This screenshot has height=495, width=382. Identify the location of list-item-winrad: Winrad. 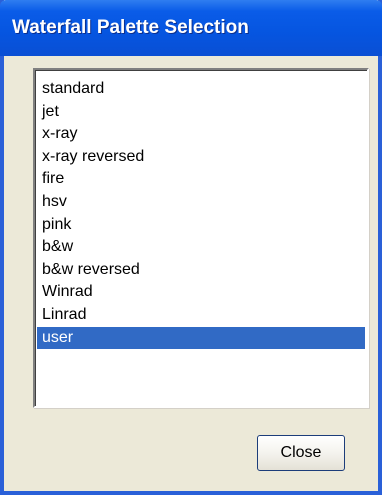
(201, 292).